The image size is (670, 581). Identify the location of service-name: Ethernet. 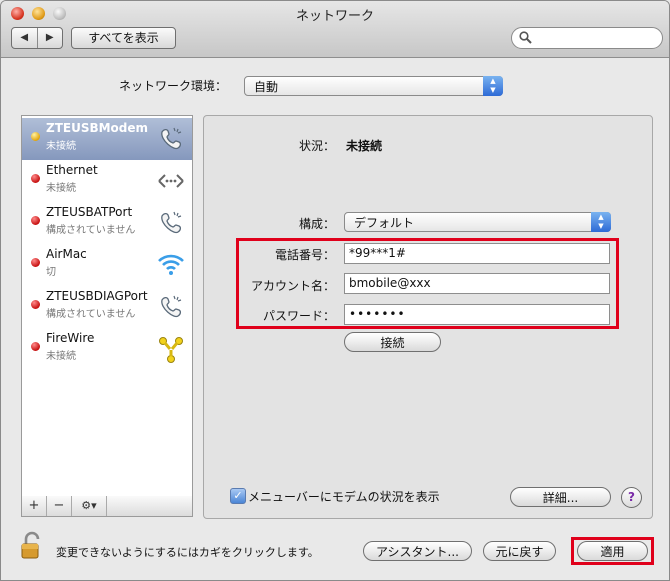
(72, 170).